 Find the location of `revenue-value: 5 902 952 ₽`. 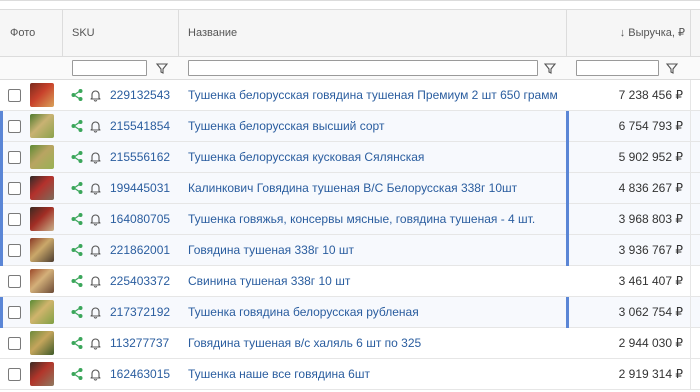

revenue-value: 5 902 952 ₽ is located at coordinates (650, 157).